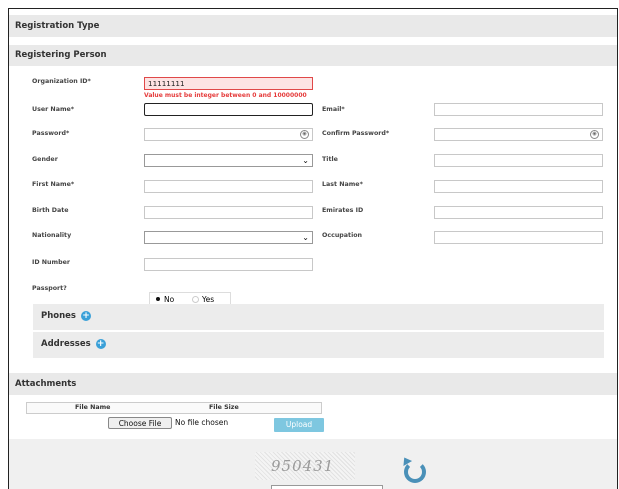 The image size is (619, 489). I want to click on org-id-input: 11111111, so click(228, 83).